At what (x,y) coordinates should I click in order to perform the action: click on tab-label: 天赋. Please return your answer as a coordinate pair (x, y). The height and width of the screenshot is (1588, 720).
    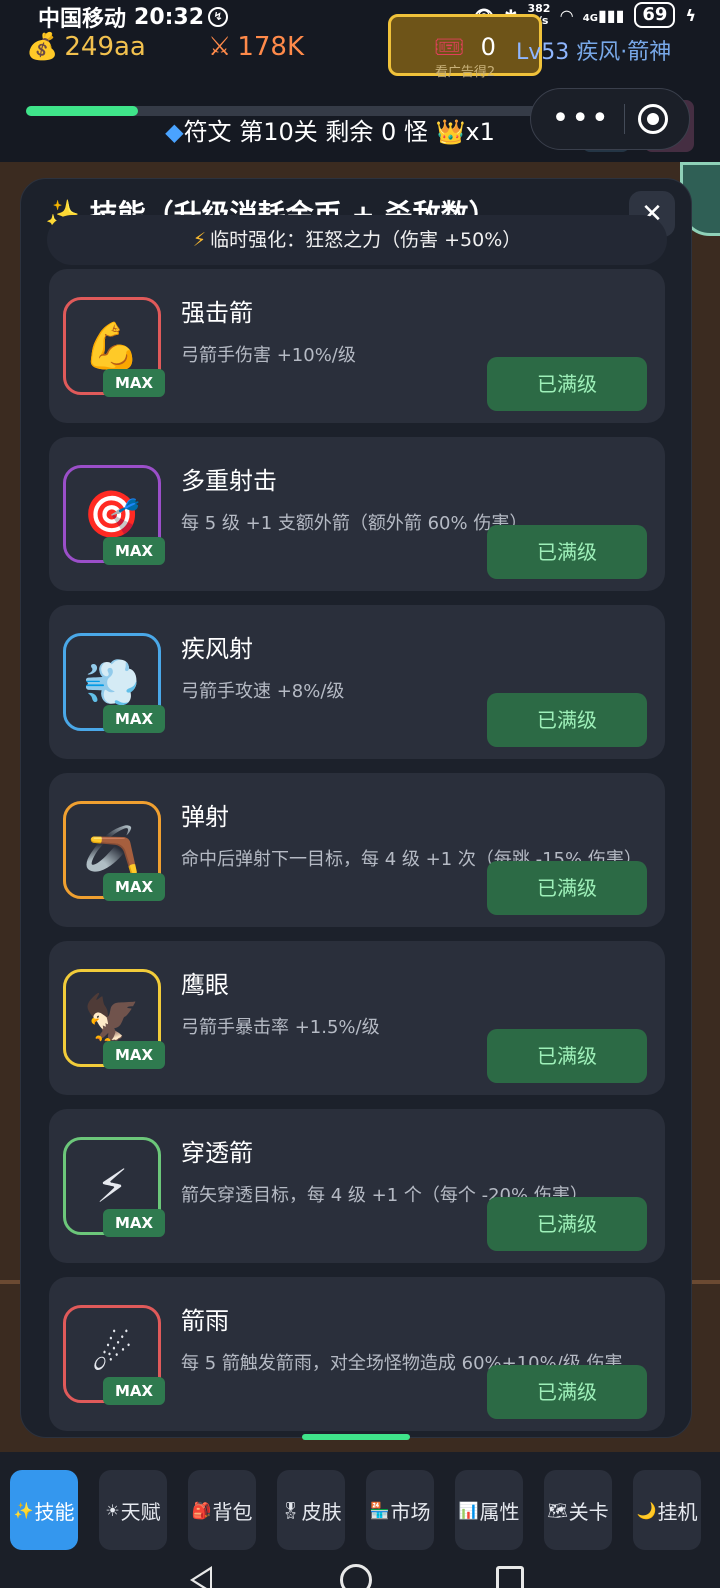
    Looking at the image, I should click on (140, 1511).